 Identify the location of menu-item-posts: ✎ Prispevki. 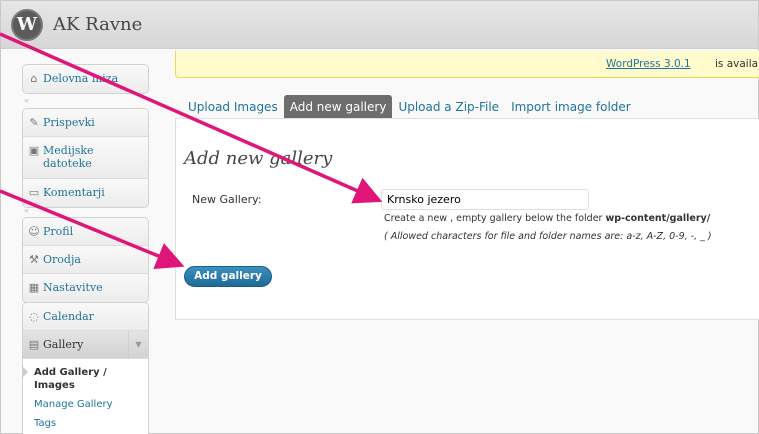
(85, 123).